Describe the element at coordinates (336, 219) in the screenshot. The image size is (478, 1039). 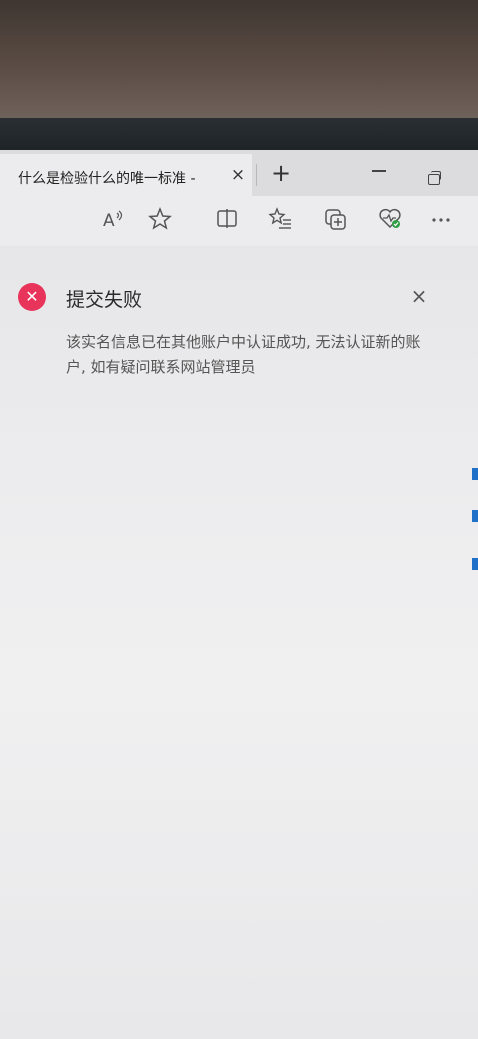
I see `collections-icon` at that location.